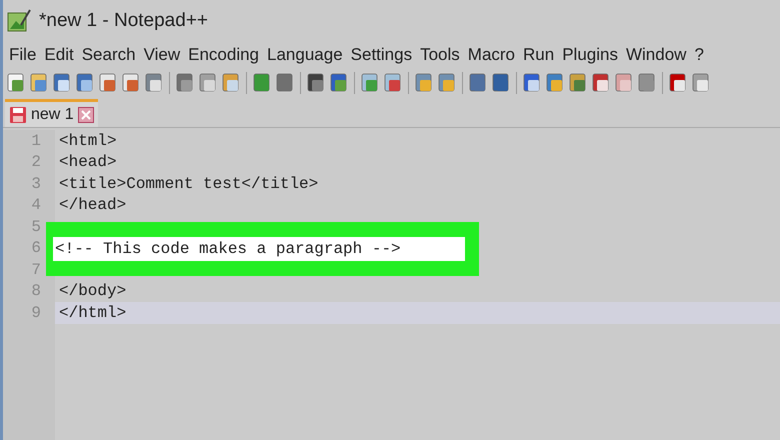  What do you see at coordinates (36, 249) in the screenshot?
I see `line-number: 6` at bounding box center [36, 249].